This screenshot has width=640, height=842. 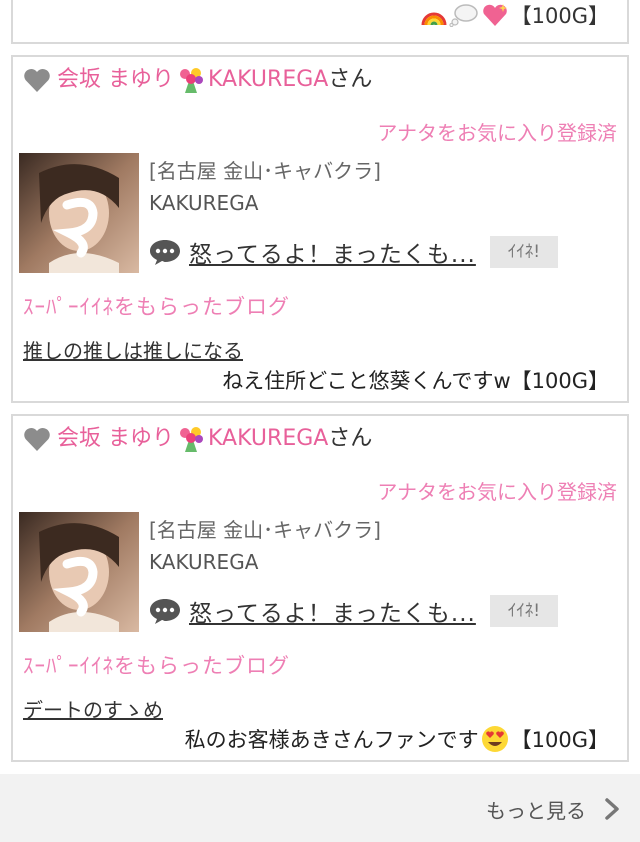 I want to click on top-points: 【100G】, so click(x=559, y=16).